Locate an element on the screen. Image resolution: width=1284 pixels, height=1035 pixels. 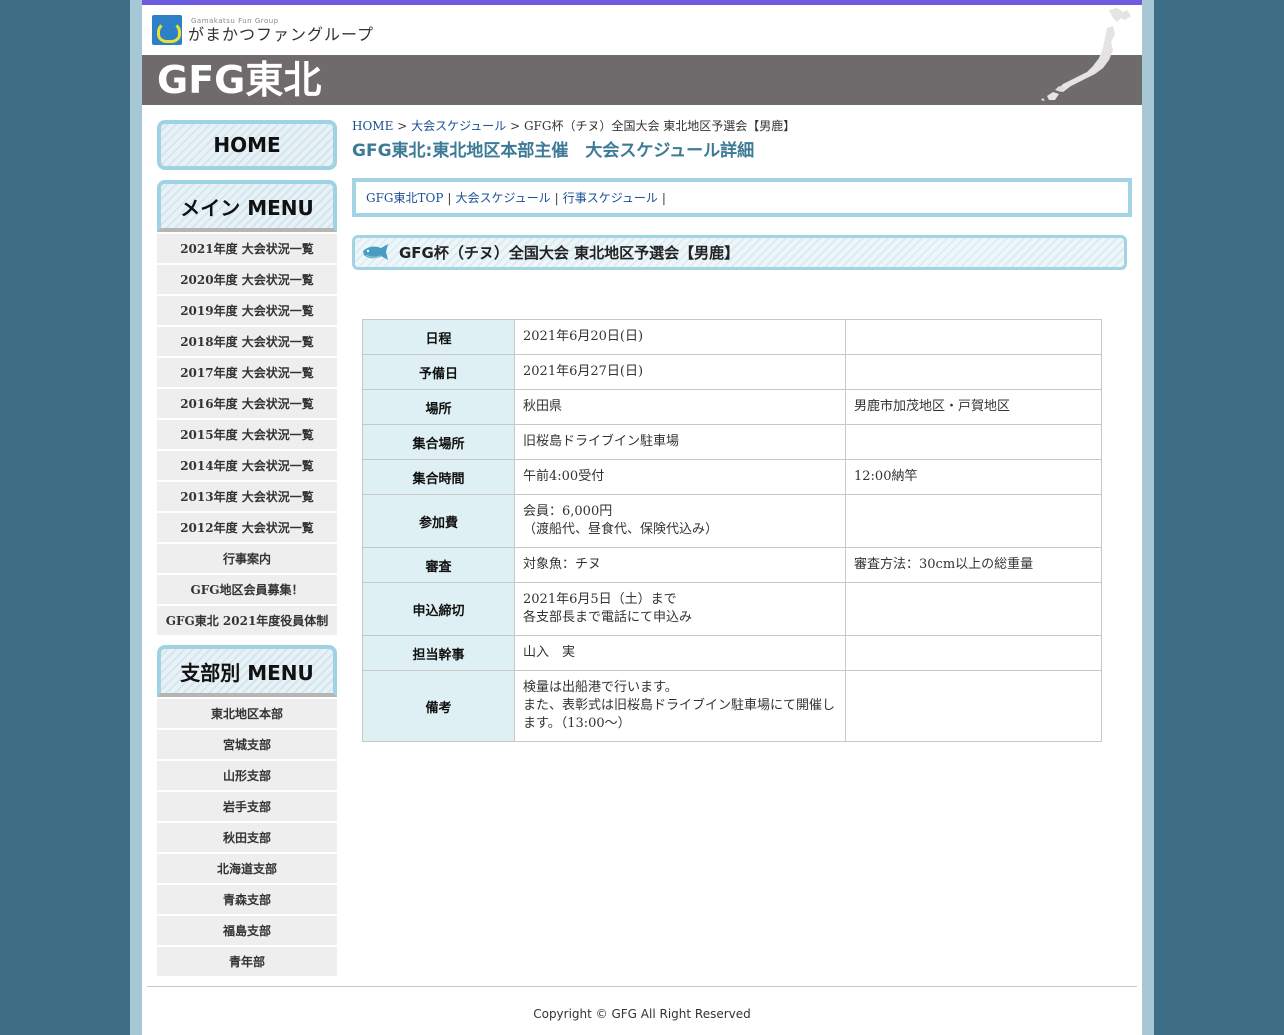
event-title-bar: GFG杯（チヌ）全国大会 東北地区予選会【男鹿】 is located at coordinates (739, 252).